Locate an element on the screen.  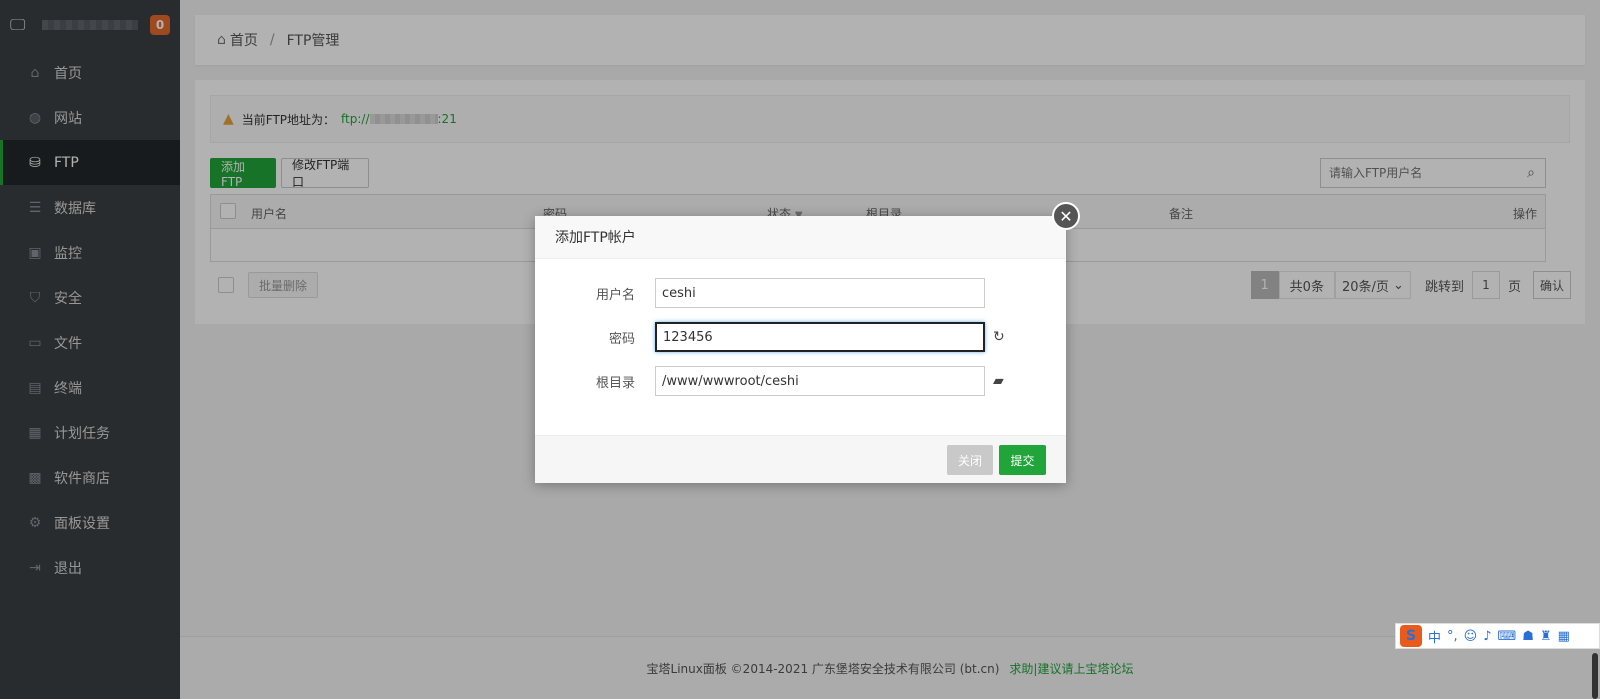
user-icon: ☗ is located at coordinates (1528, 636).